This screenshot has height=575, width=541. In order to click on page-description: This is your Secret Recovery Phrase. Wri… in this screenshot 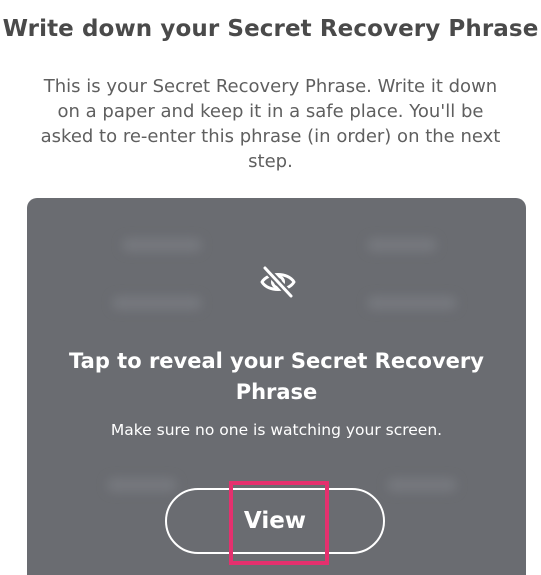, I will do `click(270, 124)`.